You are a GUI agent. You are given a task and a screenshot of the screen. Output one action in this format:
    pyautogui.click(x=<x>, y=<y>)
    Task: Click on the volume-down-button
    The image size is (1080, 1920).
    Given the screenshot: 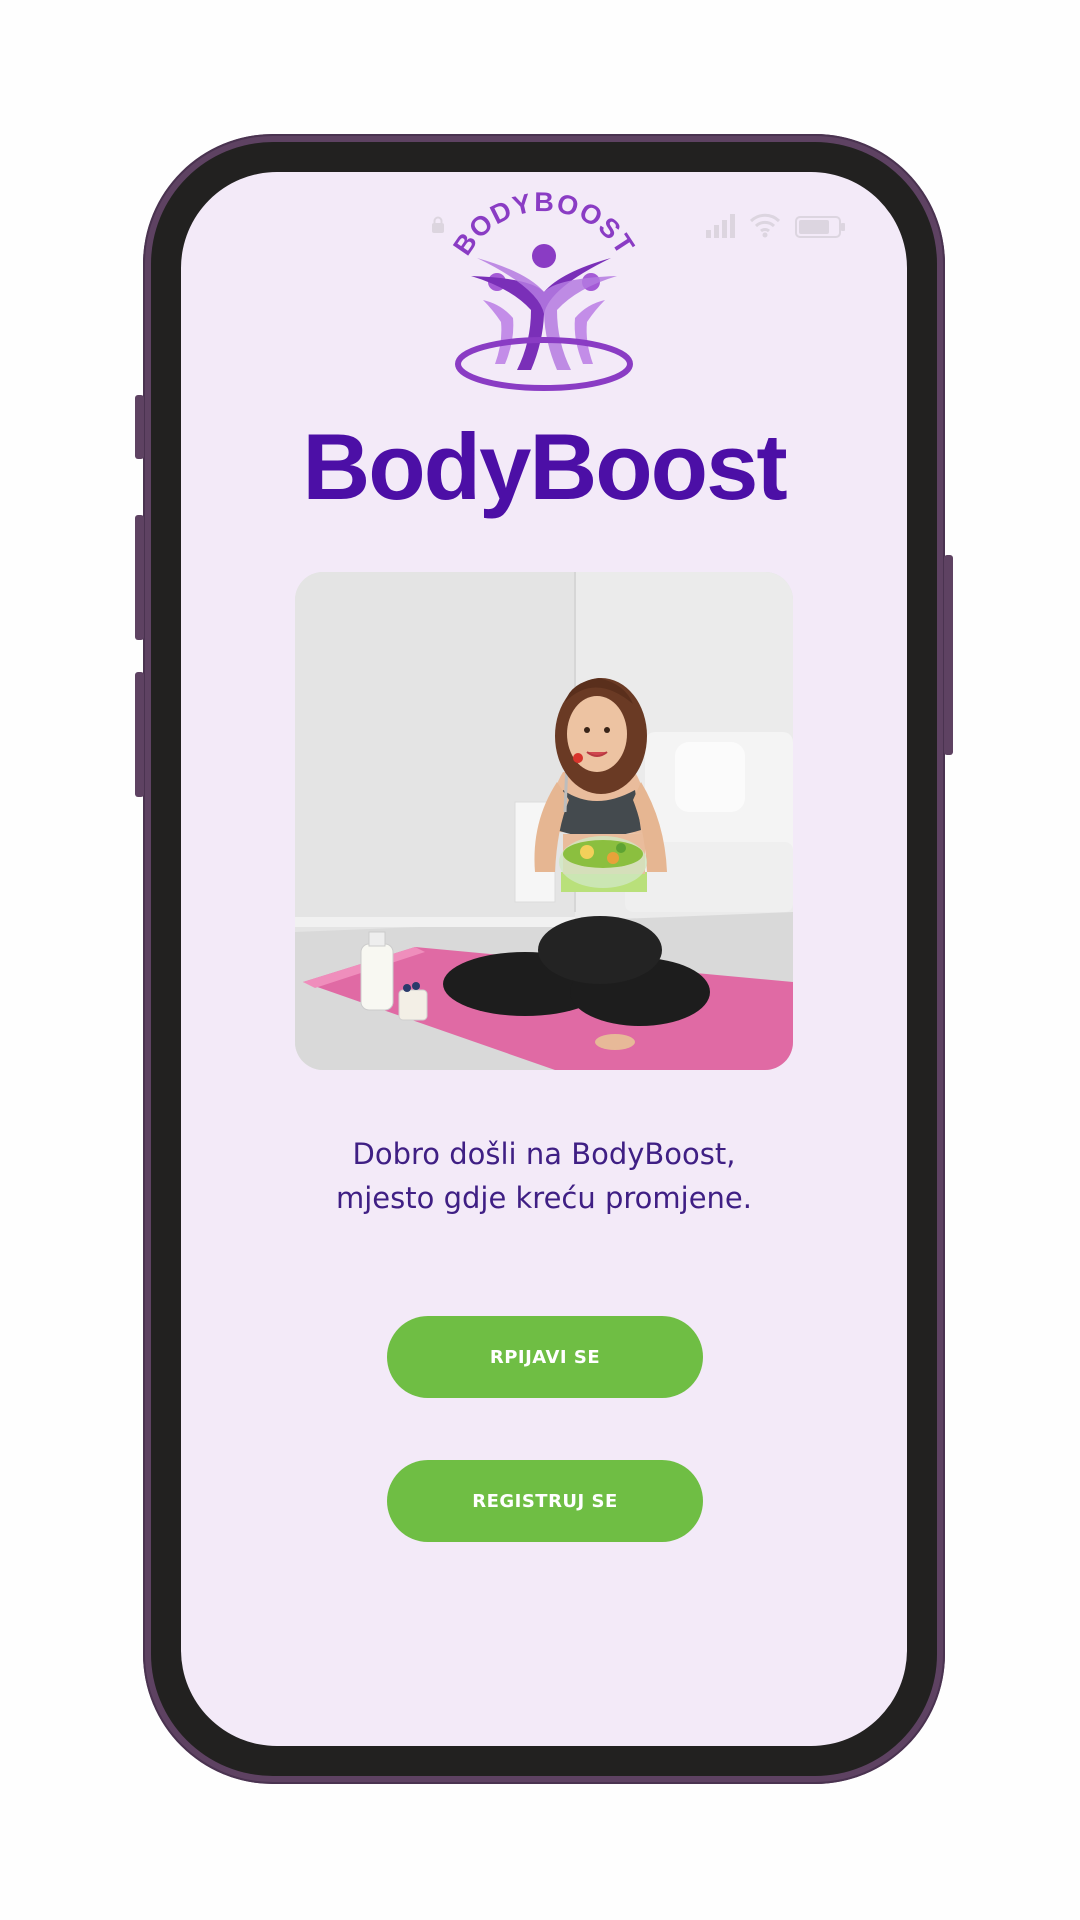 What is the action you would take?
    pyautogui.click(x=139, y=734)
    